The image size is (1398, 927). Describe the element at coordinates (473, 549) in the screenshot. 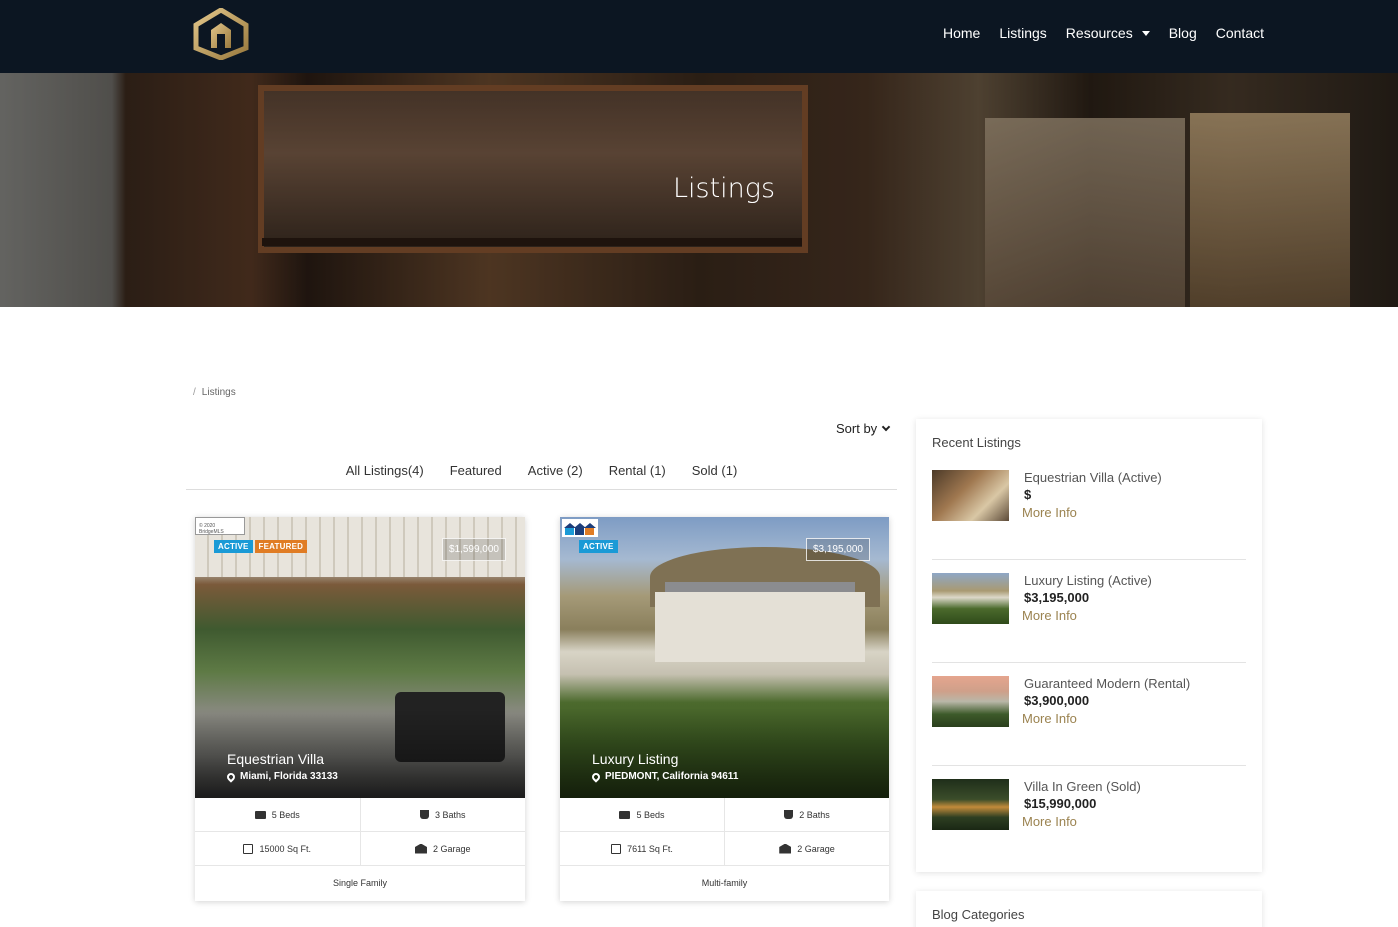

I see `price-tag: $1,599,000` at that location.